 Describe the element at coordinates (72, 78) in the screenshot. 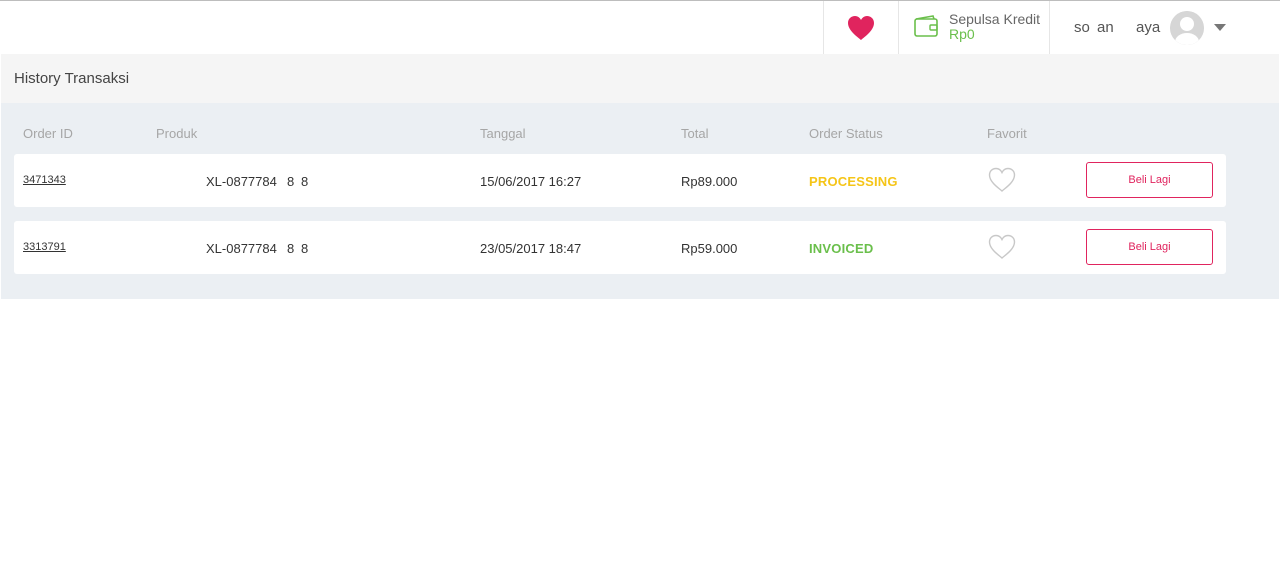

I see `page-title: History Transaksi` at that location.